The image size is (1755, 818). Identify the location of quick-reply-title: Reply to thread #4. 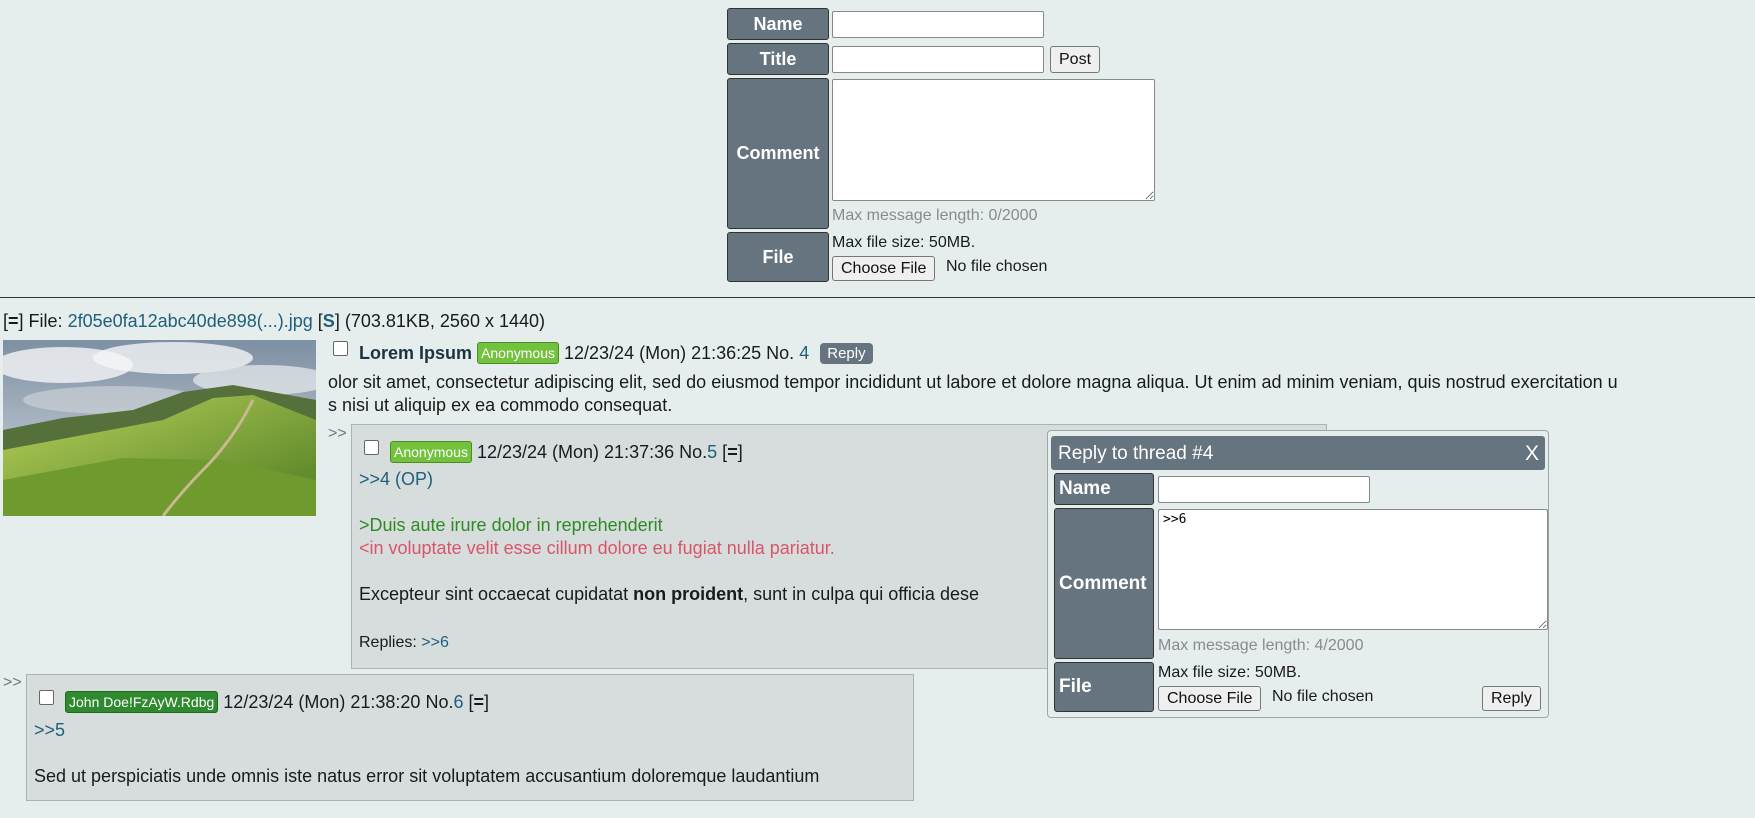
(1136, 453).